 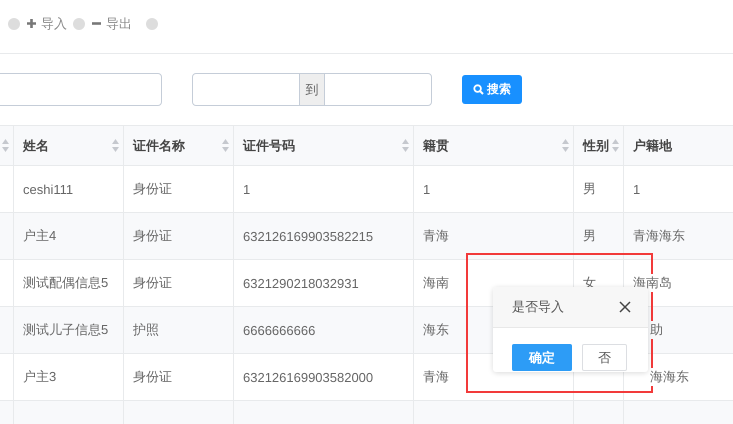 What do you see at coordinates (542, 357) in the screenshot?
I see `confirm-button: 确定` at bounding box center [542, 357].